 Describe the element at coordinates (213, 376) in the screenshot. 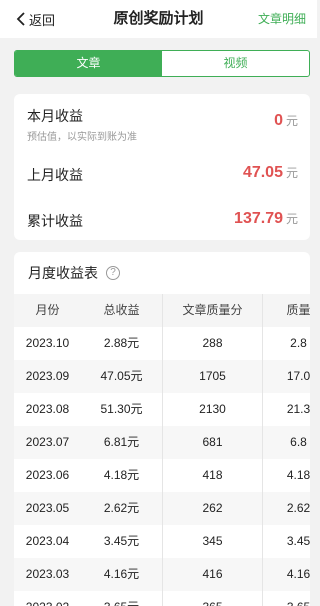

I see `cell-score: 1705` at that location.